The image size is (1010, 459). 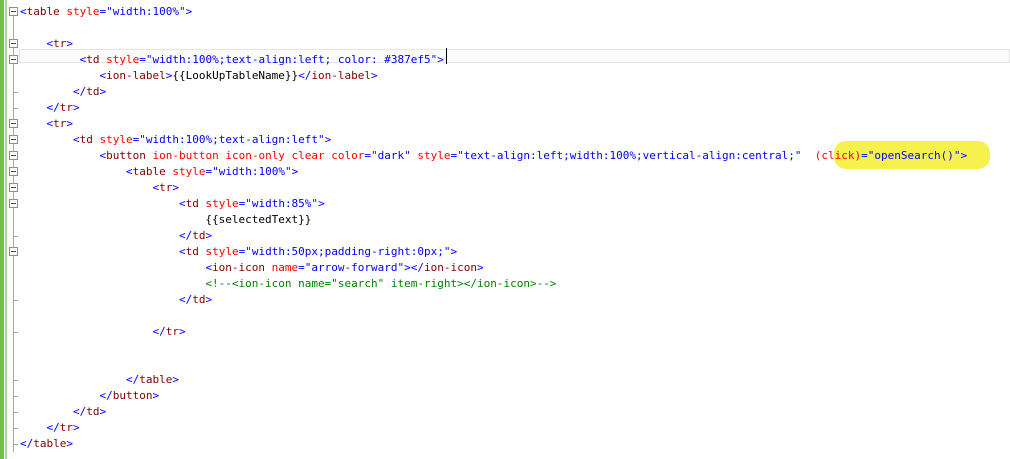 What do you see at coordinates (831, 155) in the screenshot?
I see `code-token: (click)` at bounding box center [831, 155].